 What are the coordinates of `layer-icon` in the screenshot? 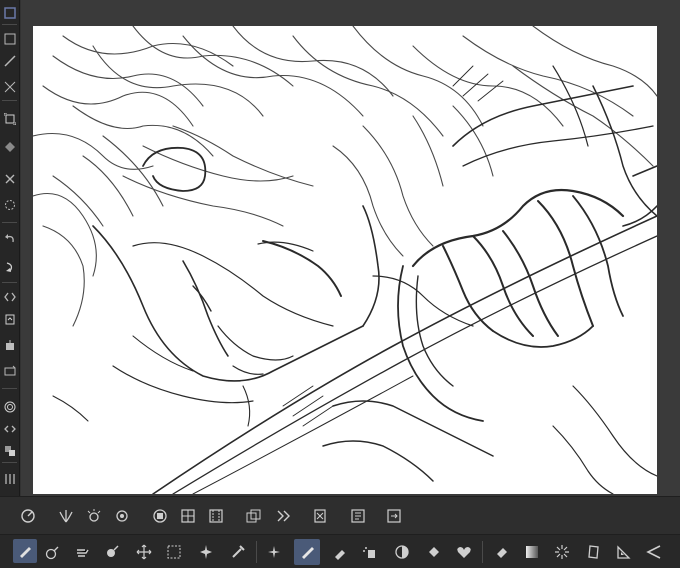 It's located at (9, 318).